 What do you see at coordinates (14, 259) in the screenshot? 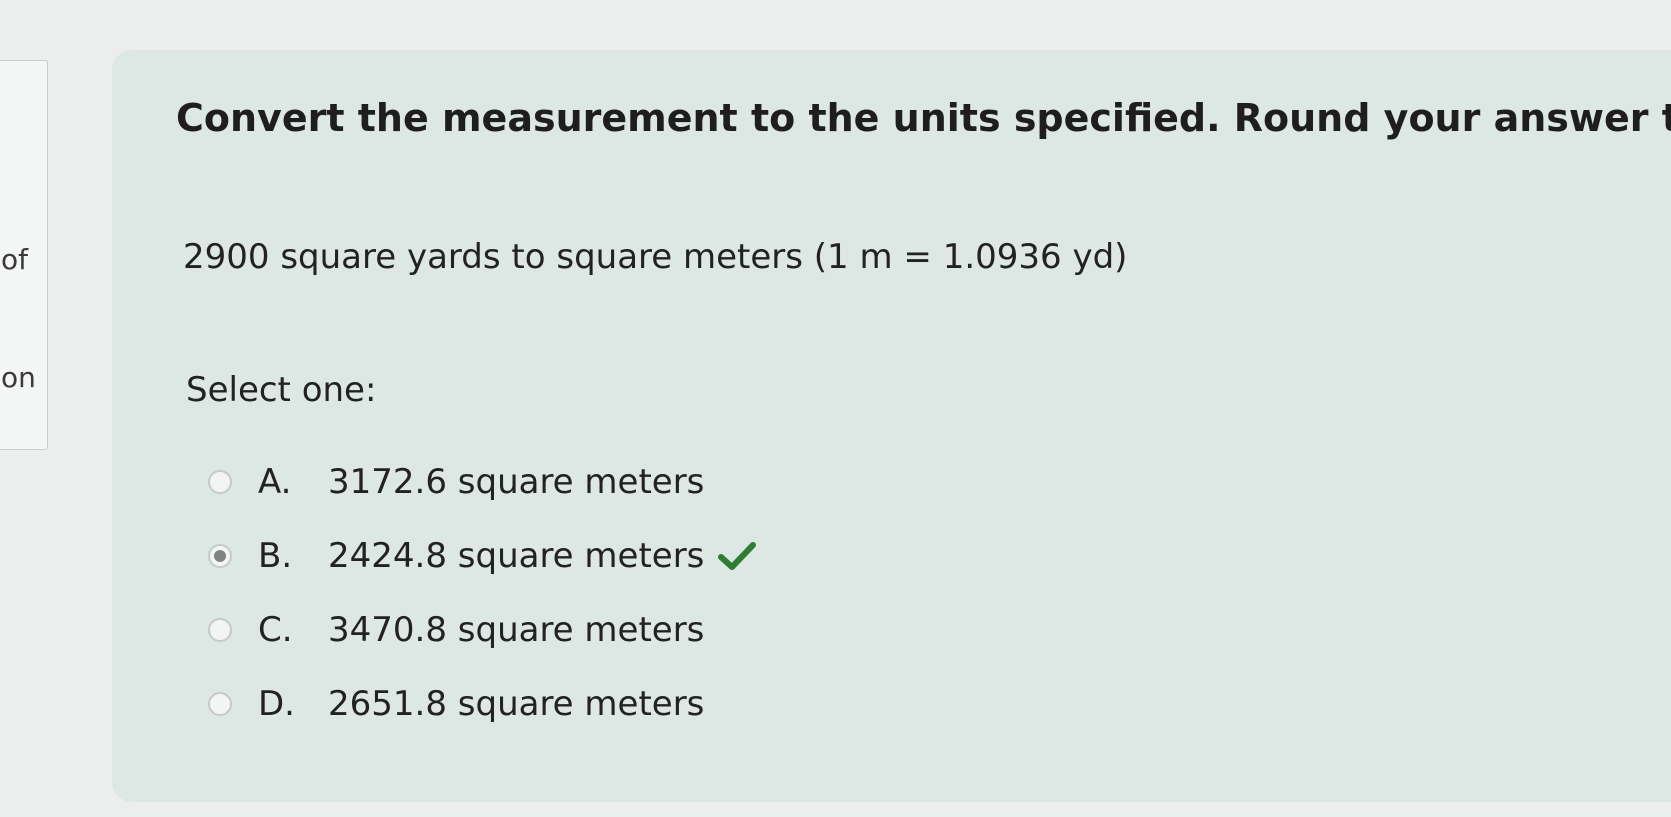
I see `sidebar-word-1: of` at bounding box center [14, 259].